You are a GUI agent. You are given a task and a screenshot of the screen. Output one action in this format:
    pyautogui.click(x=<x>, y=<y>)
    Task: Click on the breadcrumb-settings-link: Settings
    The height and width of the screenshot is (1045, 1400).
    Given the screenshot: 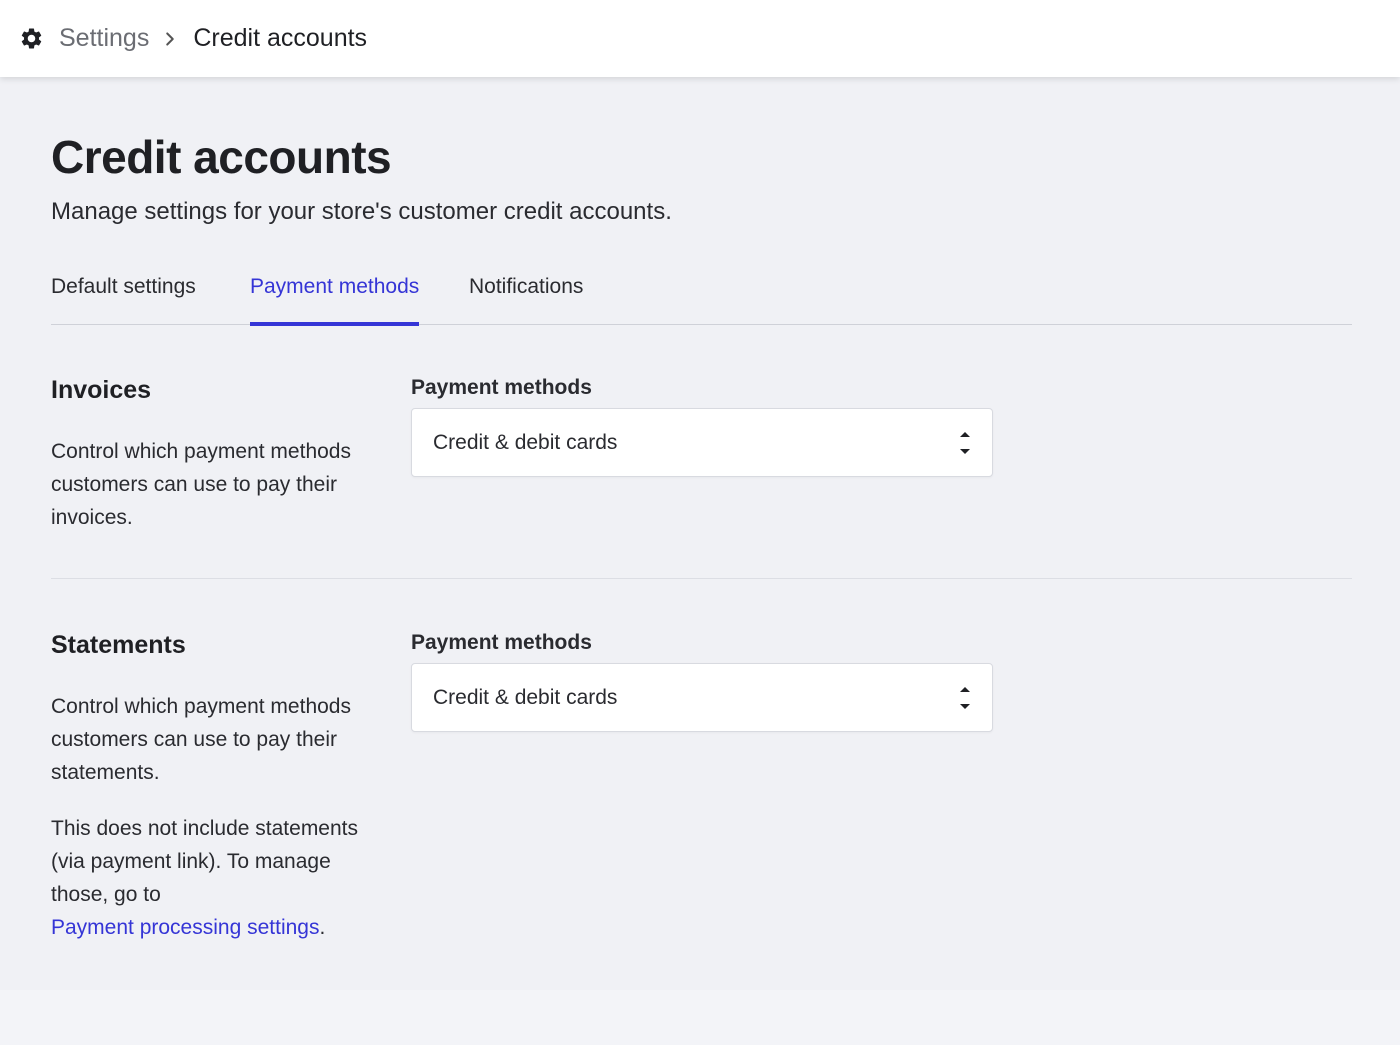 What is the action you would take?
    pyautogui.click(x=104, y=38)
    